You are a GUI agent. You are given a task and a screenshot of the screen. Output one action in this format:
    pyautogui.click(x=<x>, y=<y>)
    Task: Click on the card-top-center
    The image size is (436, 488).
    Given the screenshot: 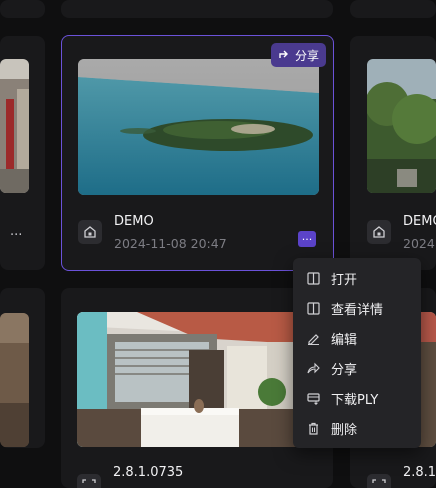 What is the action you would take?
    pyautogui.click(x=197, y=9)
    